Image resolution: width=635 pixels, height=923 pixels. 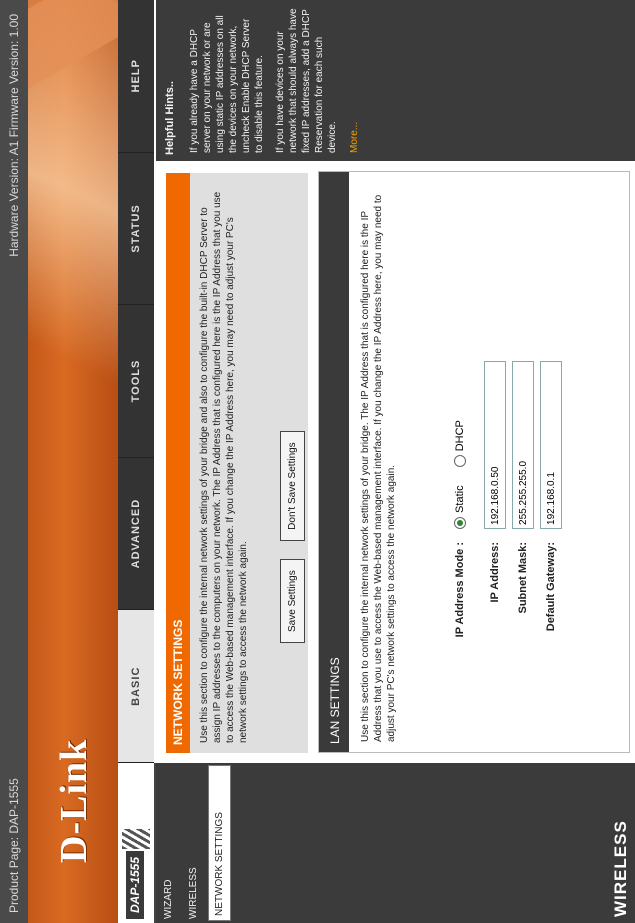 I want to click on ip-address-label: IP Address:, so click(x=494, y=572).